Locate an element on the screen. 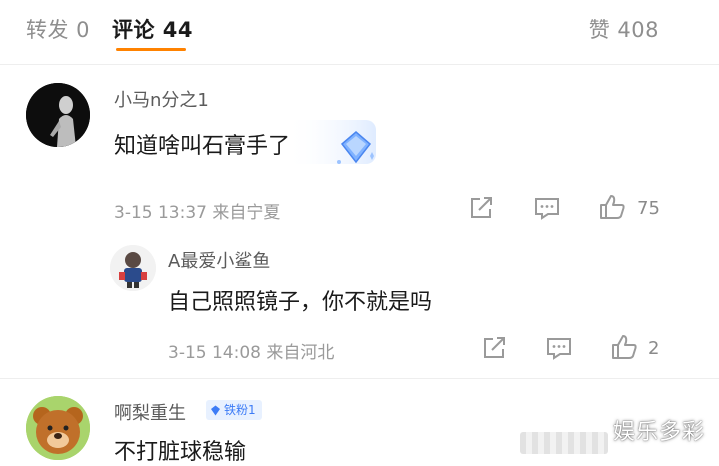 This screenshot has width=719, height=466. diamond-sticker-icon is located at coordinates (331, 148).